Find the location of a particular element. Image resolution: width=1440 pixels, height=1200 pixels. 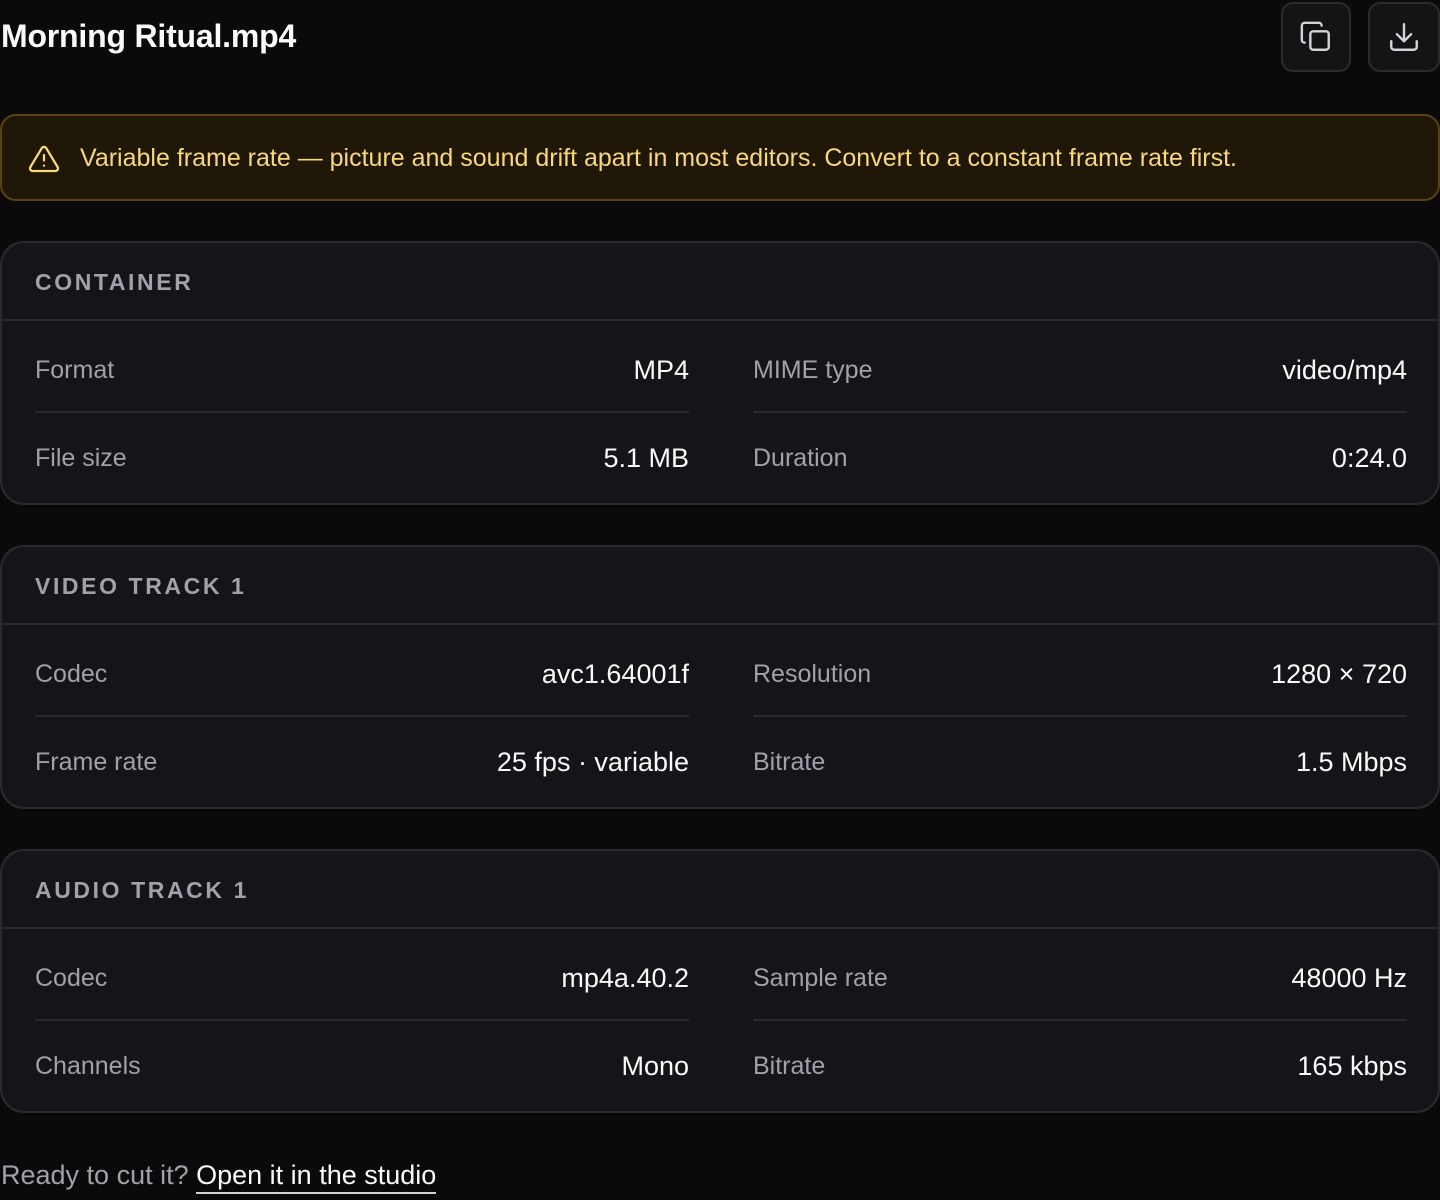

property-value: MP4 is located at coordinates (661, 370).